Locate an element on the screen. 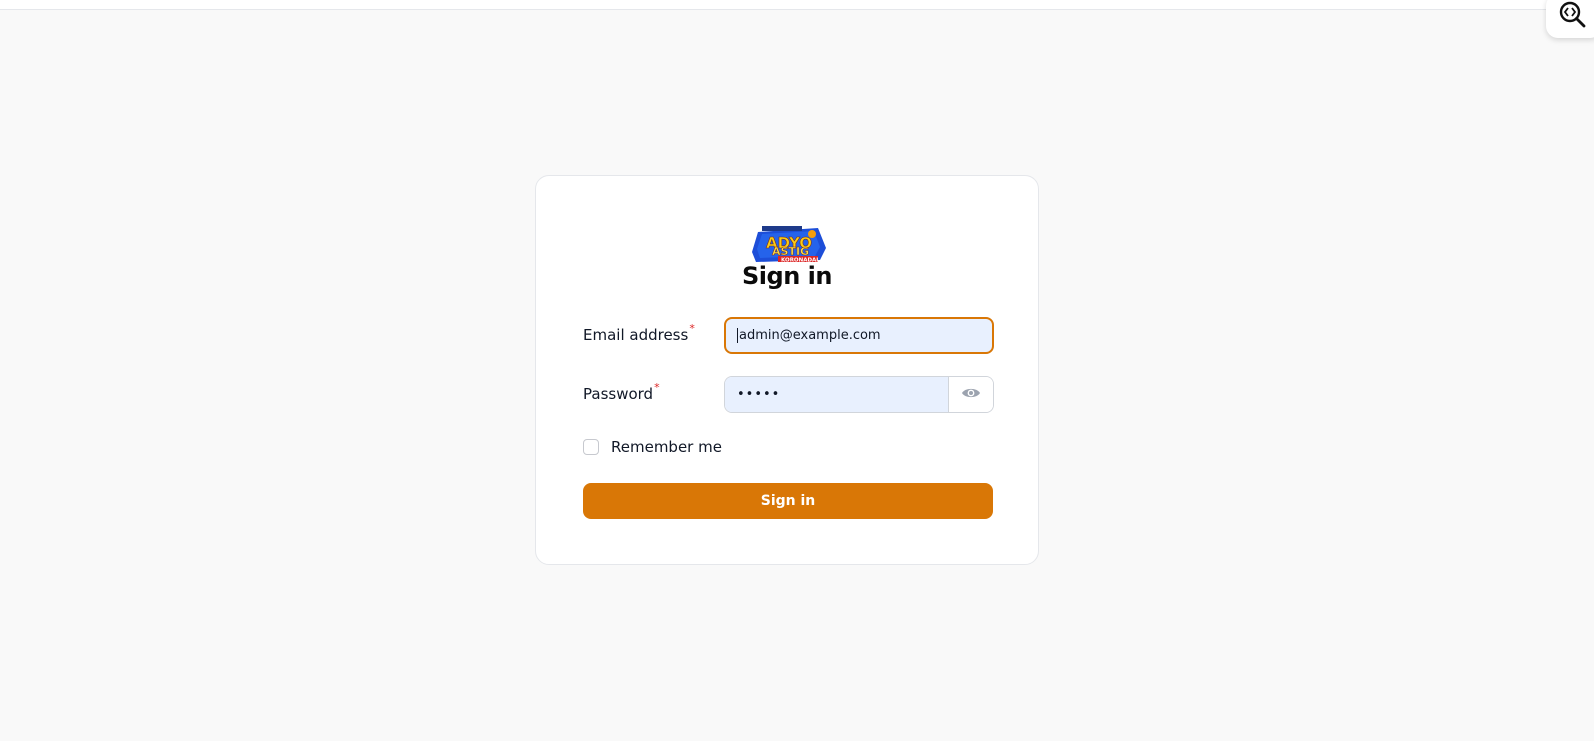 This screenshot has height=741, width=1594. brand-logo: ADYO ASTIG KORONADAL is located at coordinates (788, 244).